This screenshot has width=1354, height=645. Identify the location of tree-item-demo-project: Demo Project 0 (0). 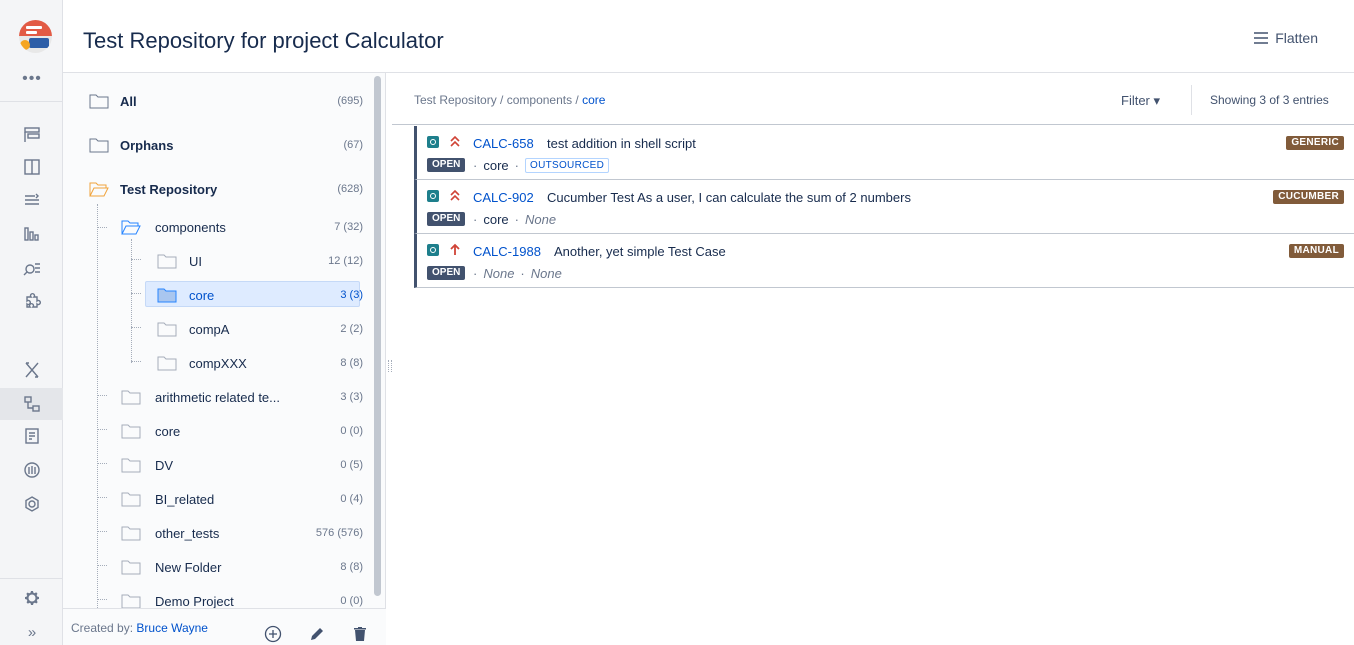
(213, 597).